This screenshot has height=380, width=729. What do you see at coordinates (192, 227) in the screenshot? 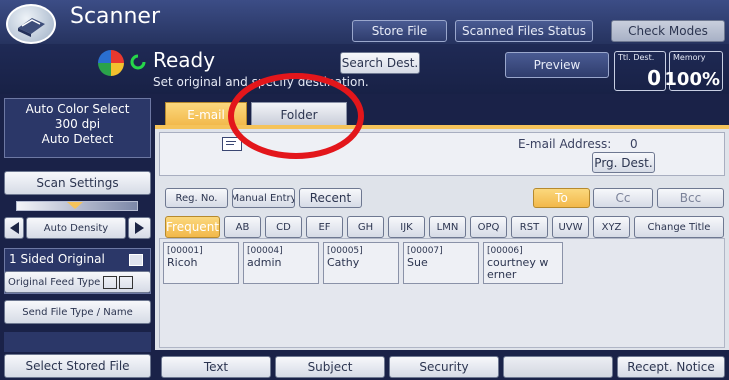
I see `index-tab-frequent: Frequent` at bounding box center [192, 227].